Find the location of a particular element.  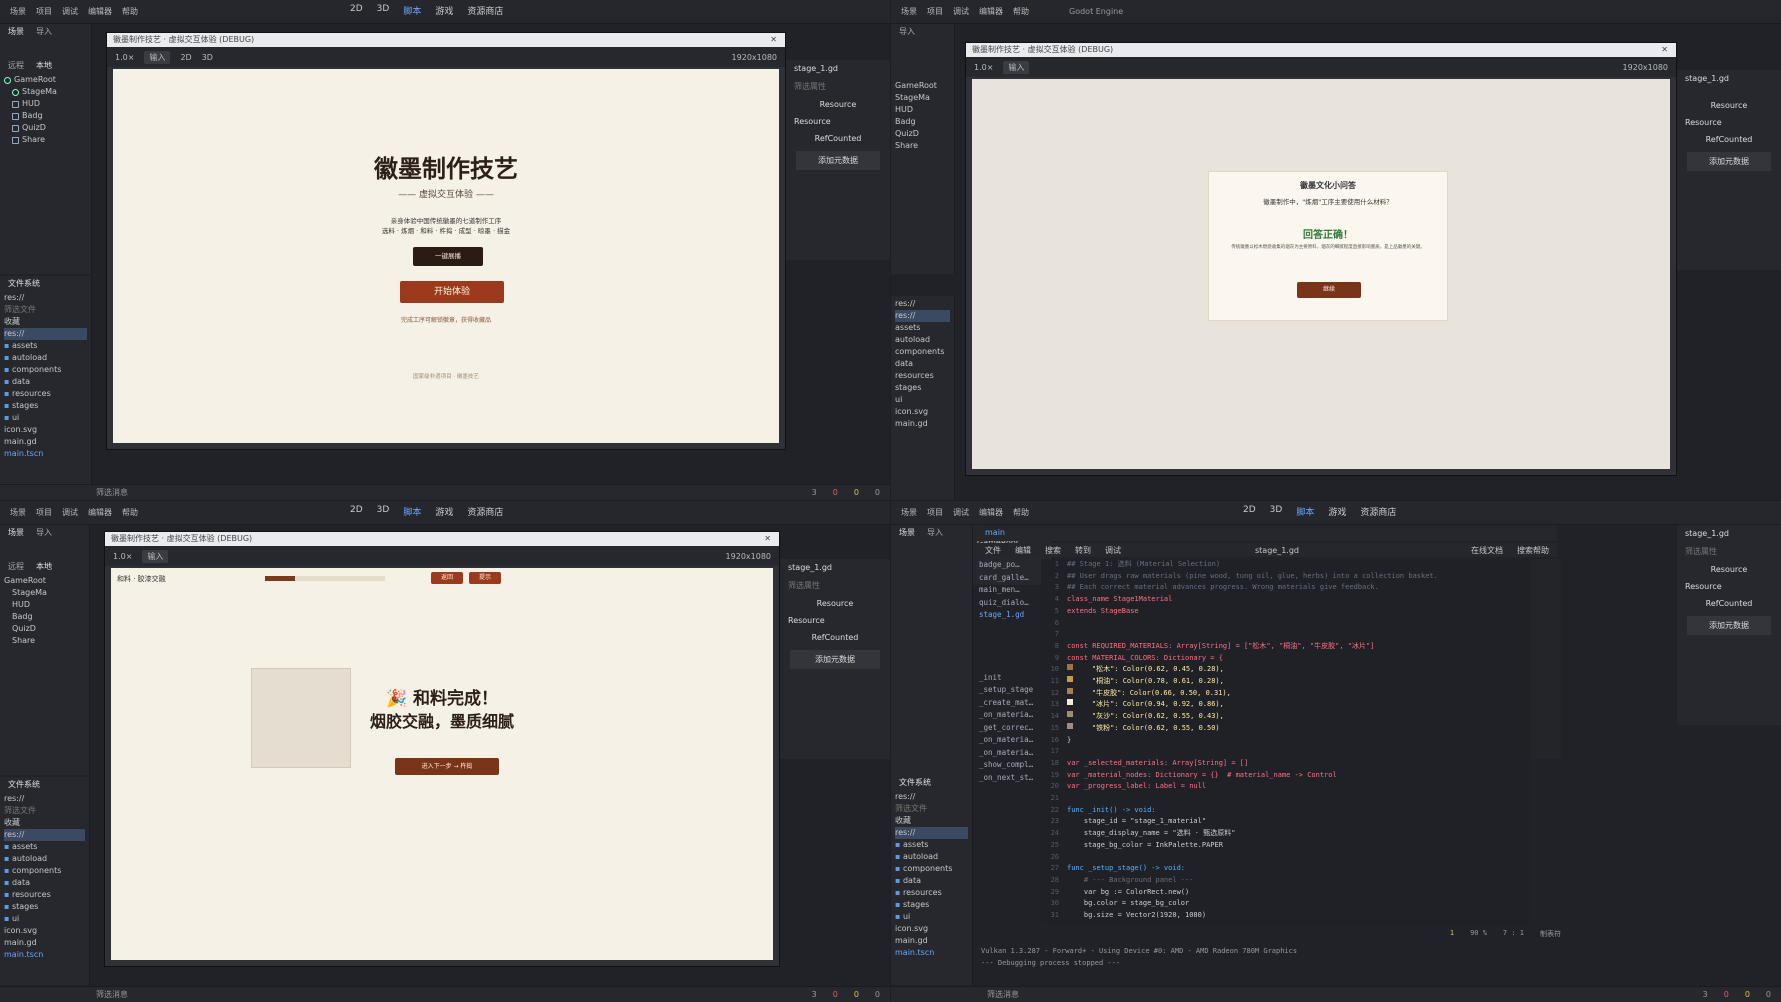

start-button: 开始体验 is located at coordinates (452, 292).